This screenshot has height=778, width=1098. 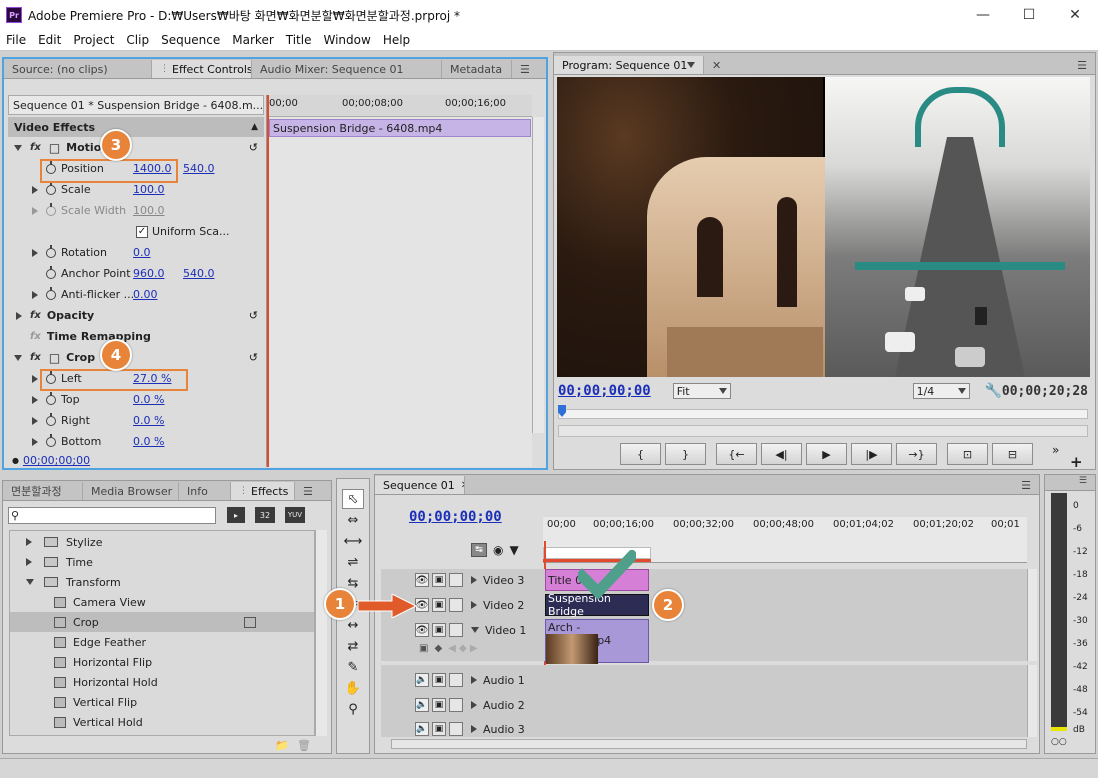 What do you see at coordinates (268, 281) in the screenshot?
I see `effect-playhead` at bounding box center [268, 281].